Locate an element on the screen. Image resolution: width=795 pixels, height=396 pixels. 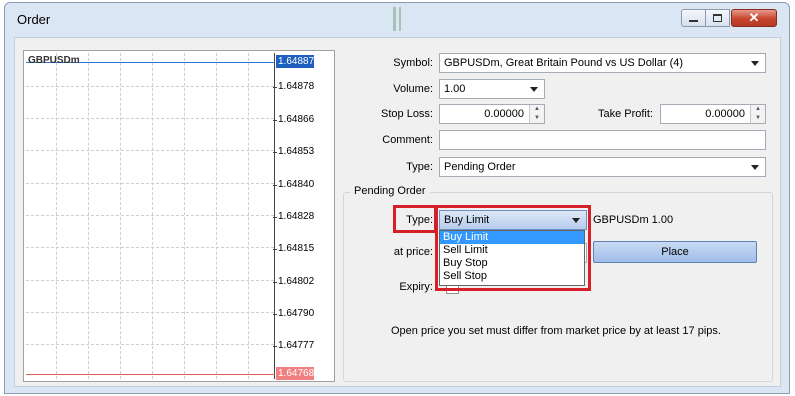
order-type-label: Type: is located at coordinates (419, 167).